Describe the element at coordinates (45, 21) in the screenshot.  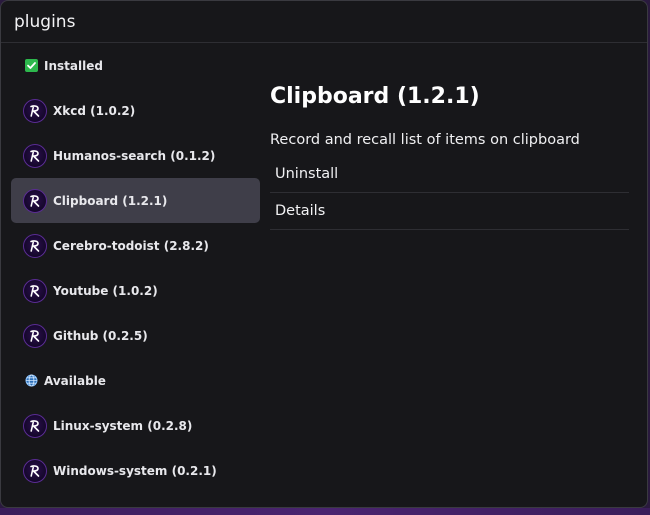
I see `window-title: plugins` at that location.